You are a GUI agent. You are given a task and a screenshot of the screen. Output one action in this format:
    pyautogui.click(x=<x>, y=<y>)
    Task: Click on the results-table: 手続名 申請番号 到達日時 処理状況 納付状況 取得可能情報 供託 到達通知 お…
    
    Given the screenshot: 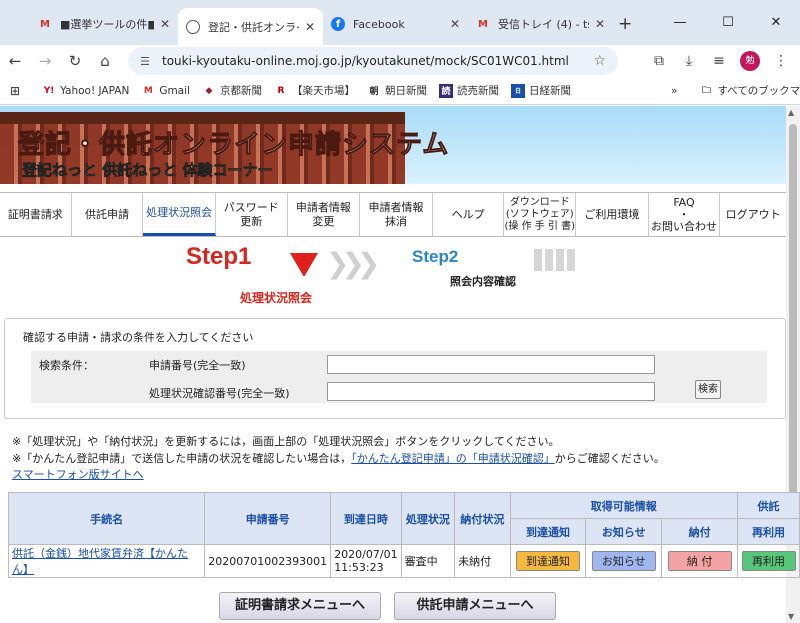 What is the action you would take?
    pyautogui.click(x=403, y=535)
    